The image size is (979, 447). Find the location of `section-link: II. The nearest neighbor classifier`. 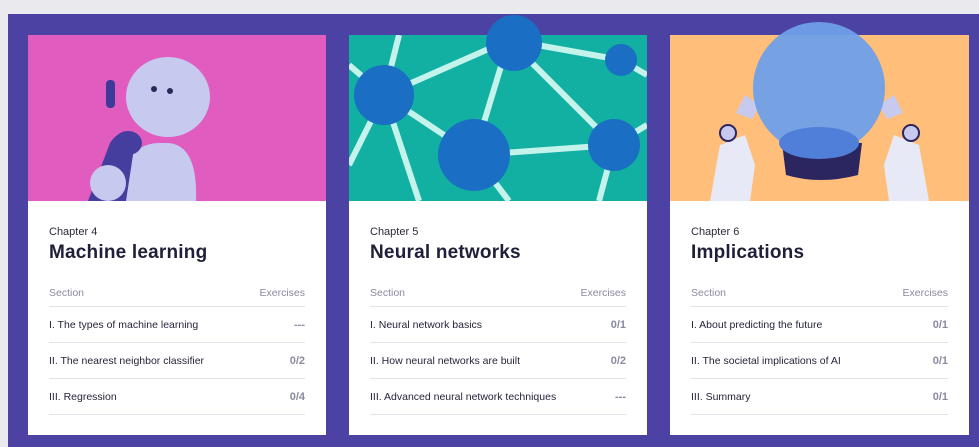

section-link: II. The nearest neighbor classifier is located at coordinates (126, 361).